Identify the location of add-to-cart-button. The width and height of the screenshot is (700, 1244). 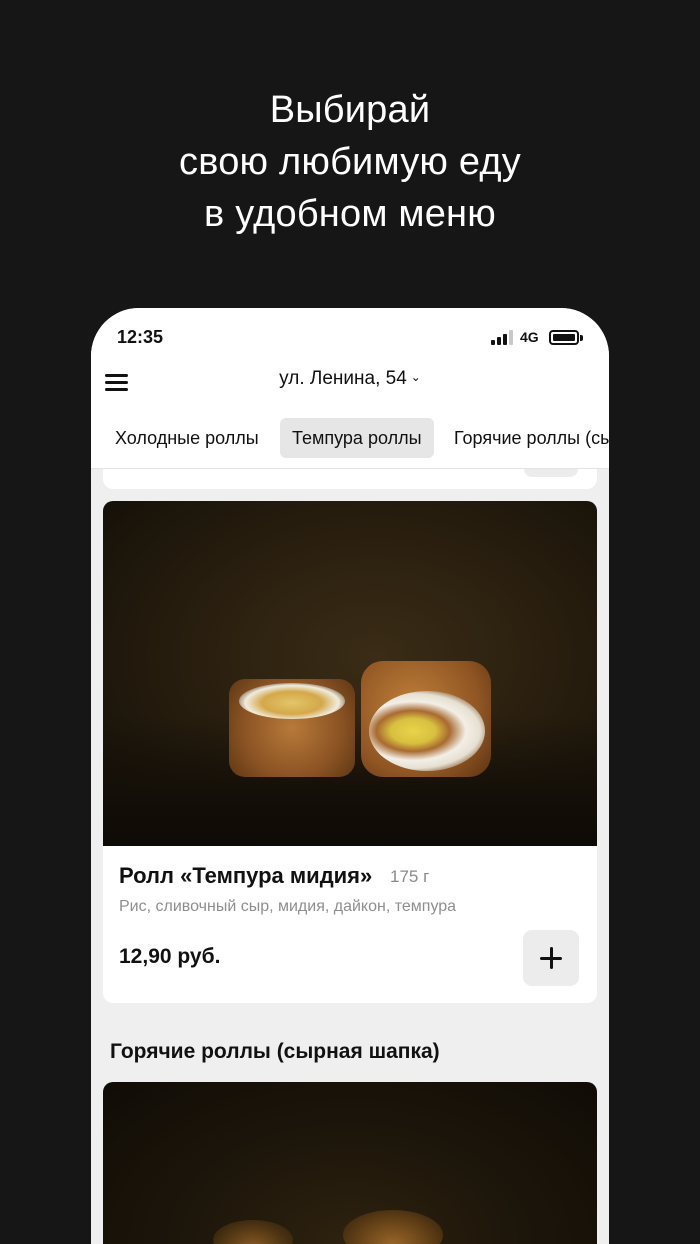
(551, 958).